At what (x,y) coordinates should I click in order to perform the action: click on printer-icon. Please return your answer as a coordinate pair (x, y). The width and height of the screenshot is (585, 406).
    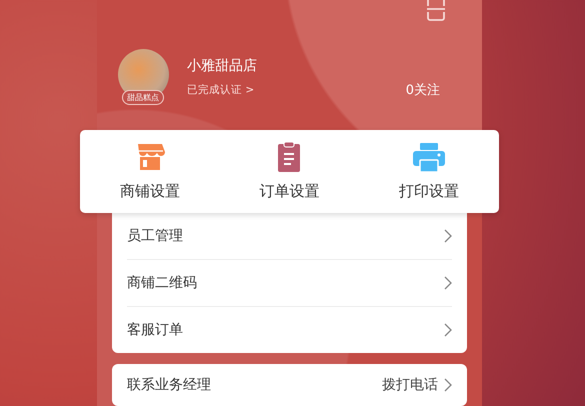
    Looking at the image, I should click on (429, 157).